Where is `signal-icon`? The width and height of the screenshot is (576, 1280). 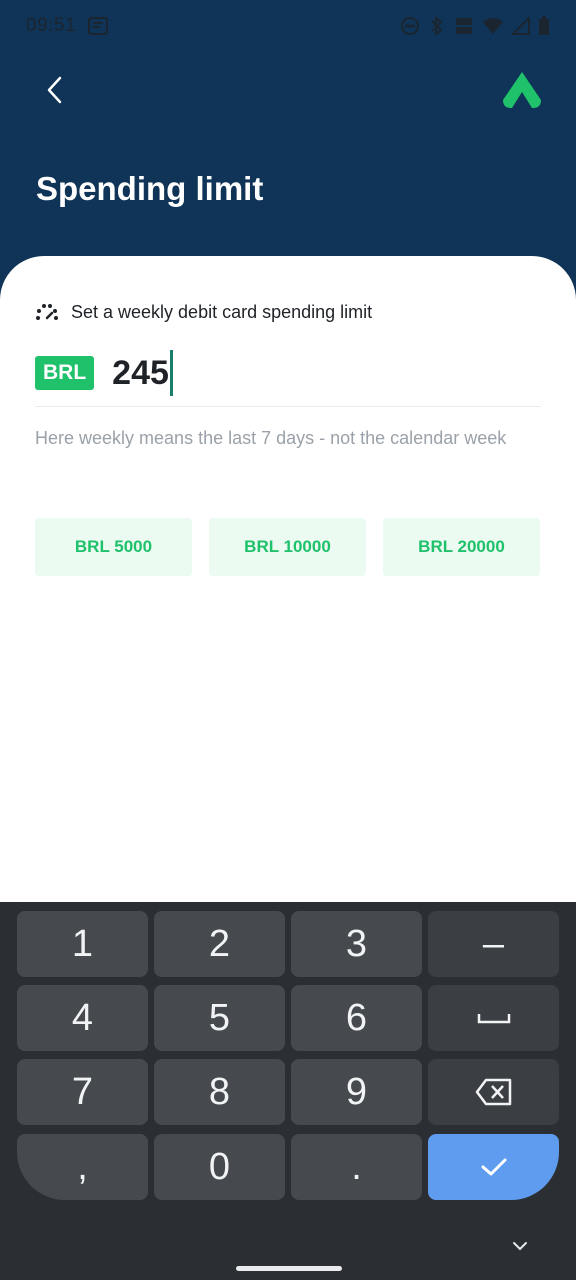
signal-icon is located at coordinates (521, 26).